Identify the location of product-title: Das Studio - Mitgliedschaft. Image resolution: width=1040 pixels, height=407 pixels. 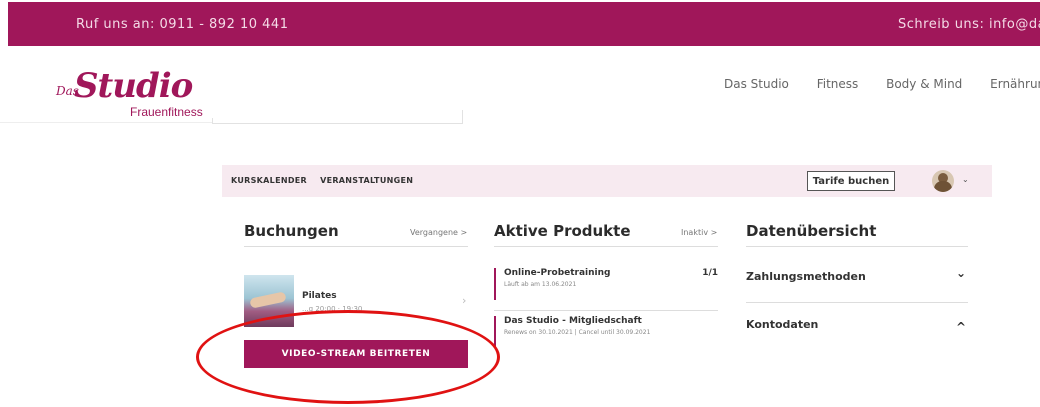
(573, 321).